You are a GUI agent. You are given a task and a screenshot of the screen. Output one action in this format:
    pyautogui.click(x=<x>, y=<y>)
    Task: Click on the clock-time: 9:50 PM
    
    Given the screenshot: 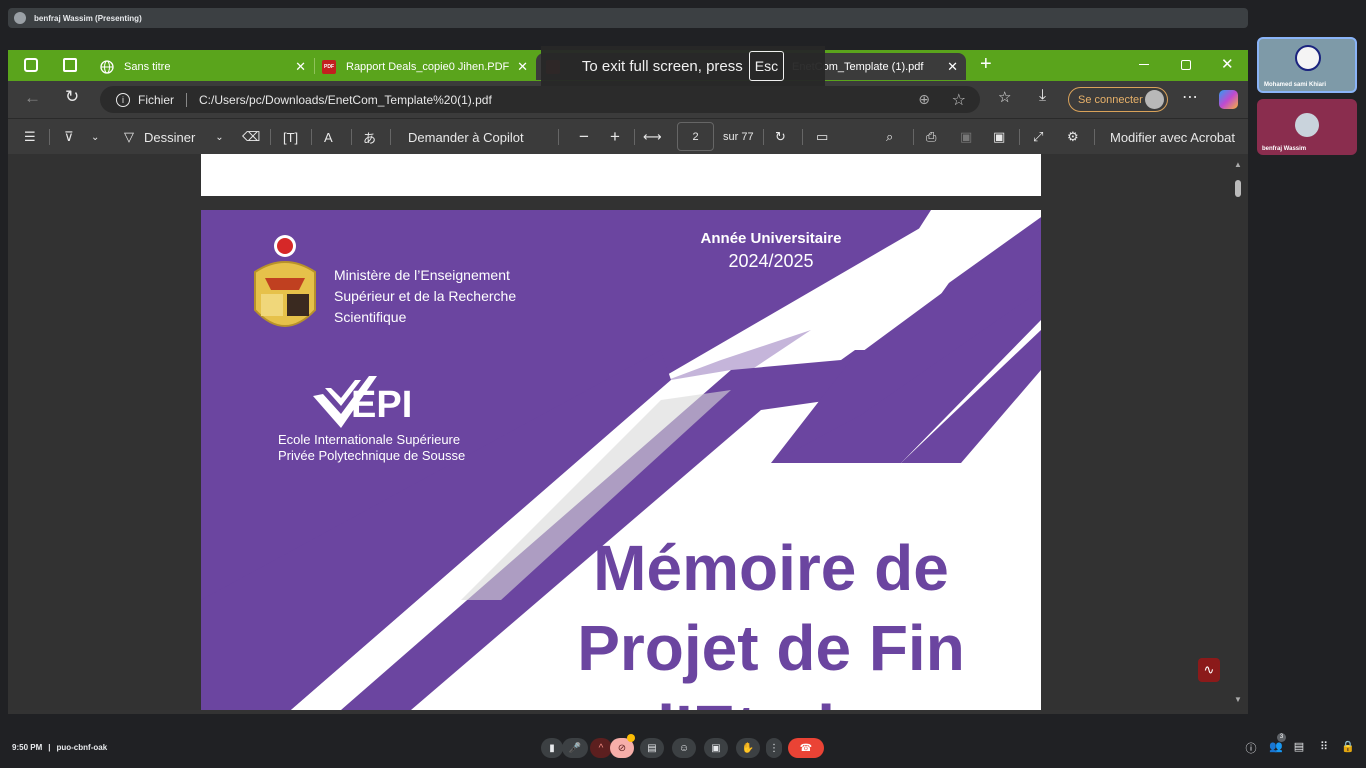 What is the action you would take?
    pyautogui.click(x=27, y=747)
    